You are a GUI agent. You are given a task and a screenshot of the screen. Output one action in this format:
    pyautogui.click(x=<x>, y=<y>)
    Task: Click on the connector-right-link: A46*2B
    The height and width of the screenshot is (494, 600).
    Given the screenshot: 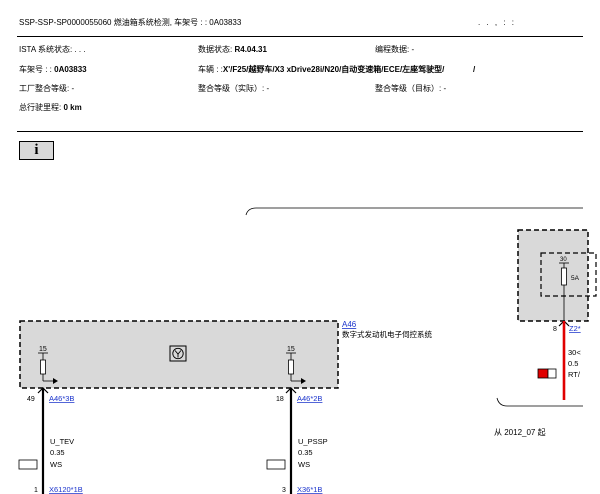 What is the action you would take?
    pyautogui.click(x=309, y=398)
    